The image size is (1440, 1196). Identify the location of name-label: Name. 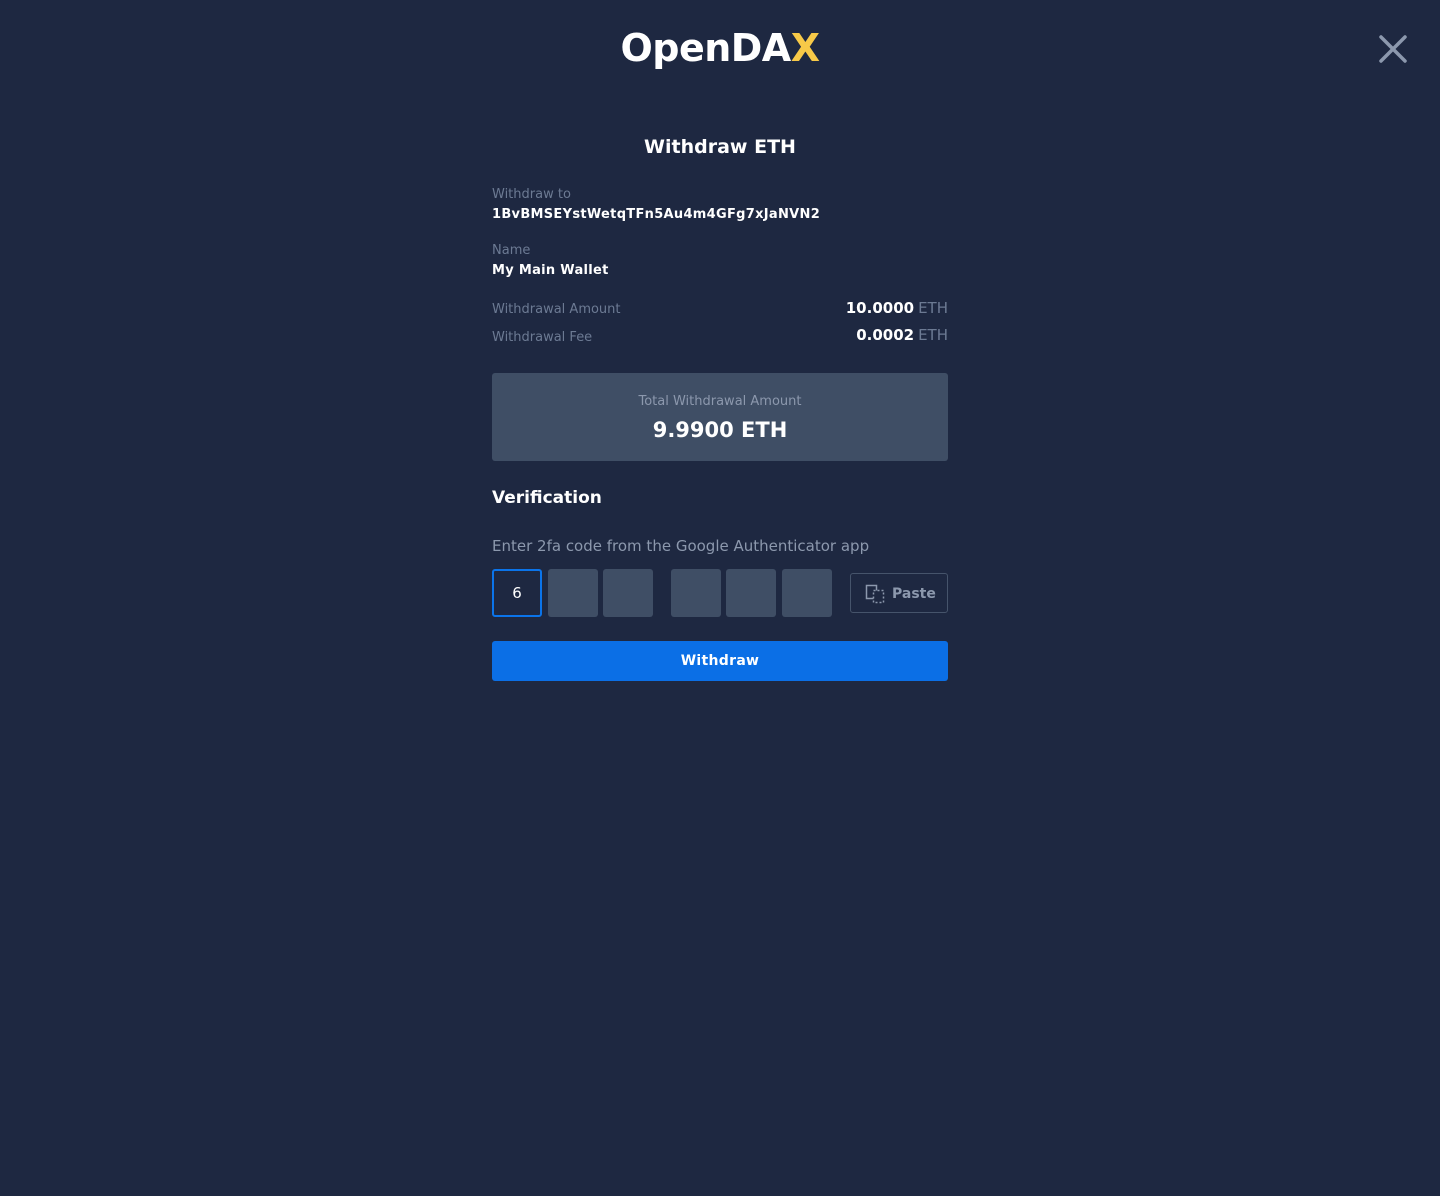
(511, 250).